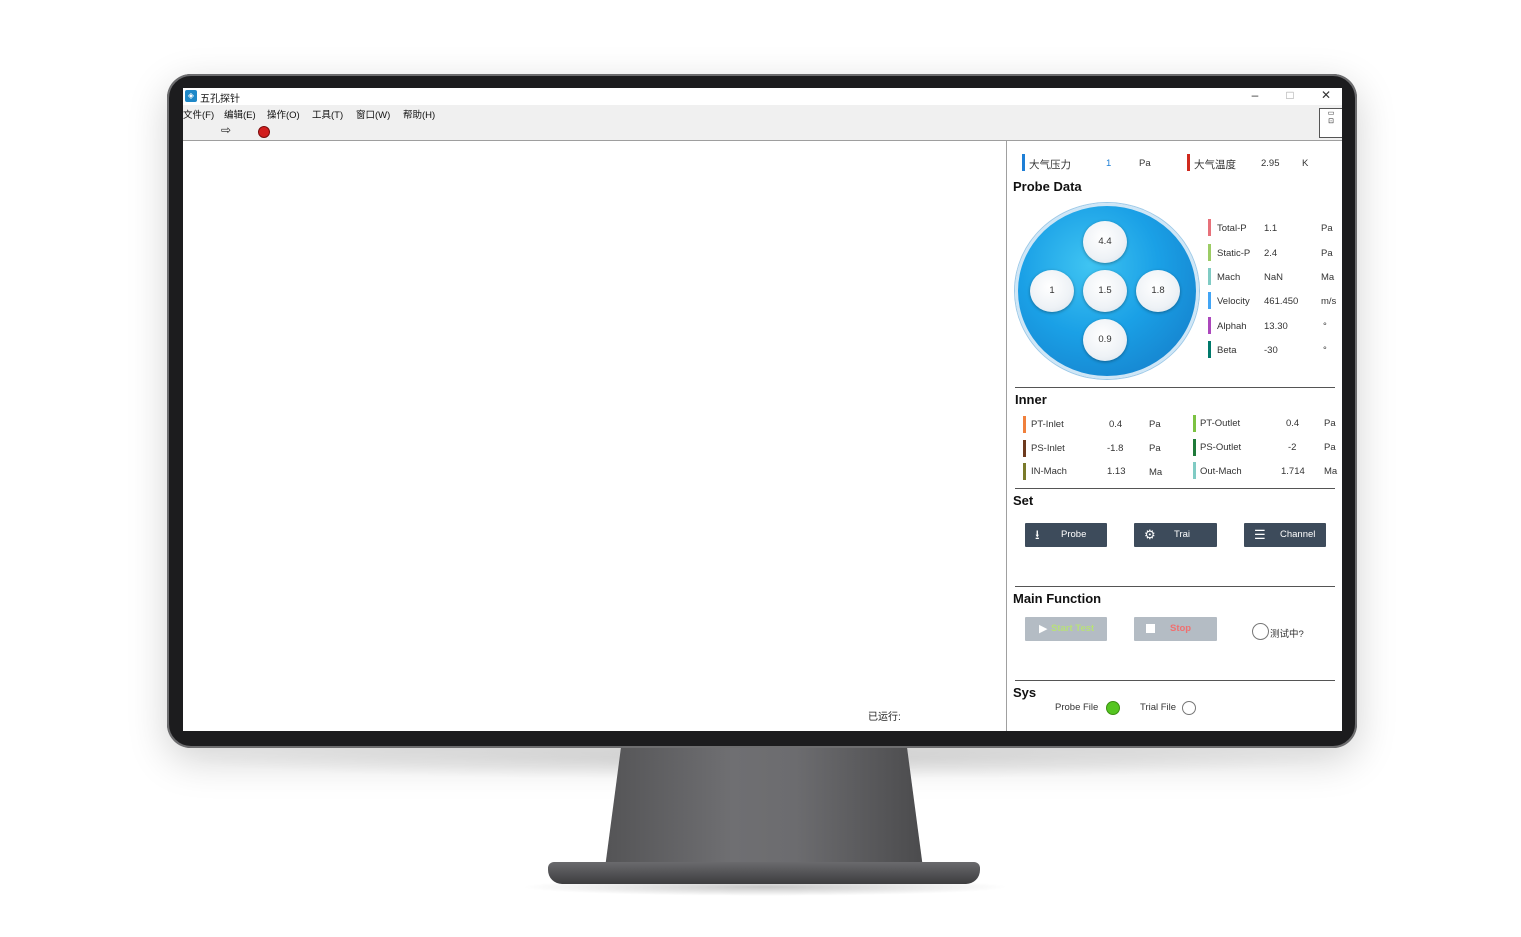 This screenshot has height=937, width=1521. I want to click on ps-outlet-value: -2, so click(1292, 447).